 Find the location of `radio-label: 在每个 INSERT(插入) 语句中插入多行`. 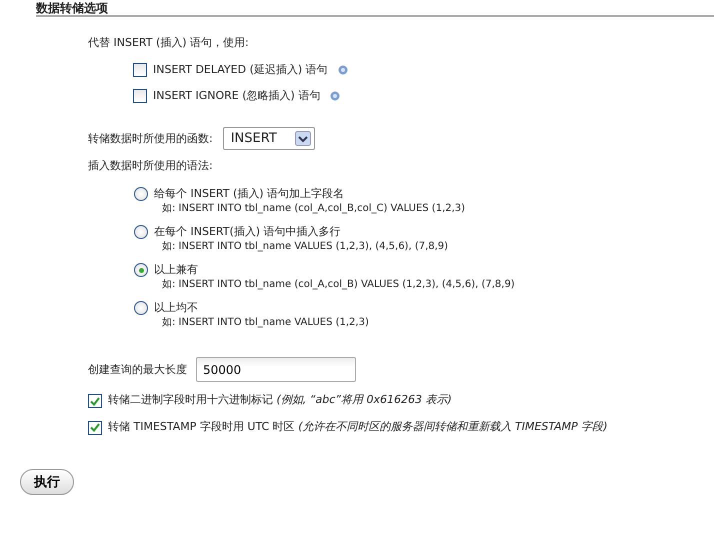

radio-label: 在每个 INSERT(插入) 语句中插入多行 is located at coordinates (247, 232).